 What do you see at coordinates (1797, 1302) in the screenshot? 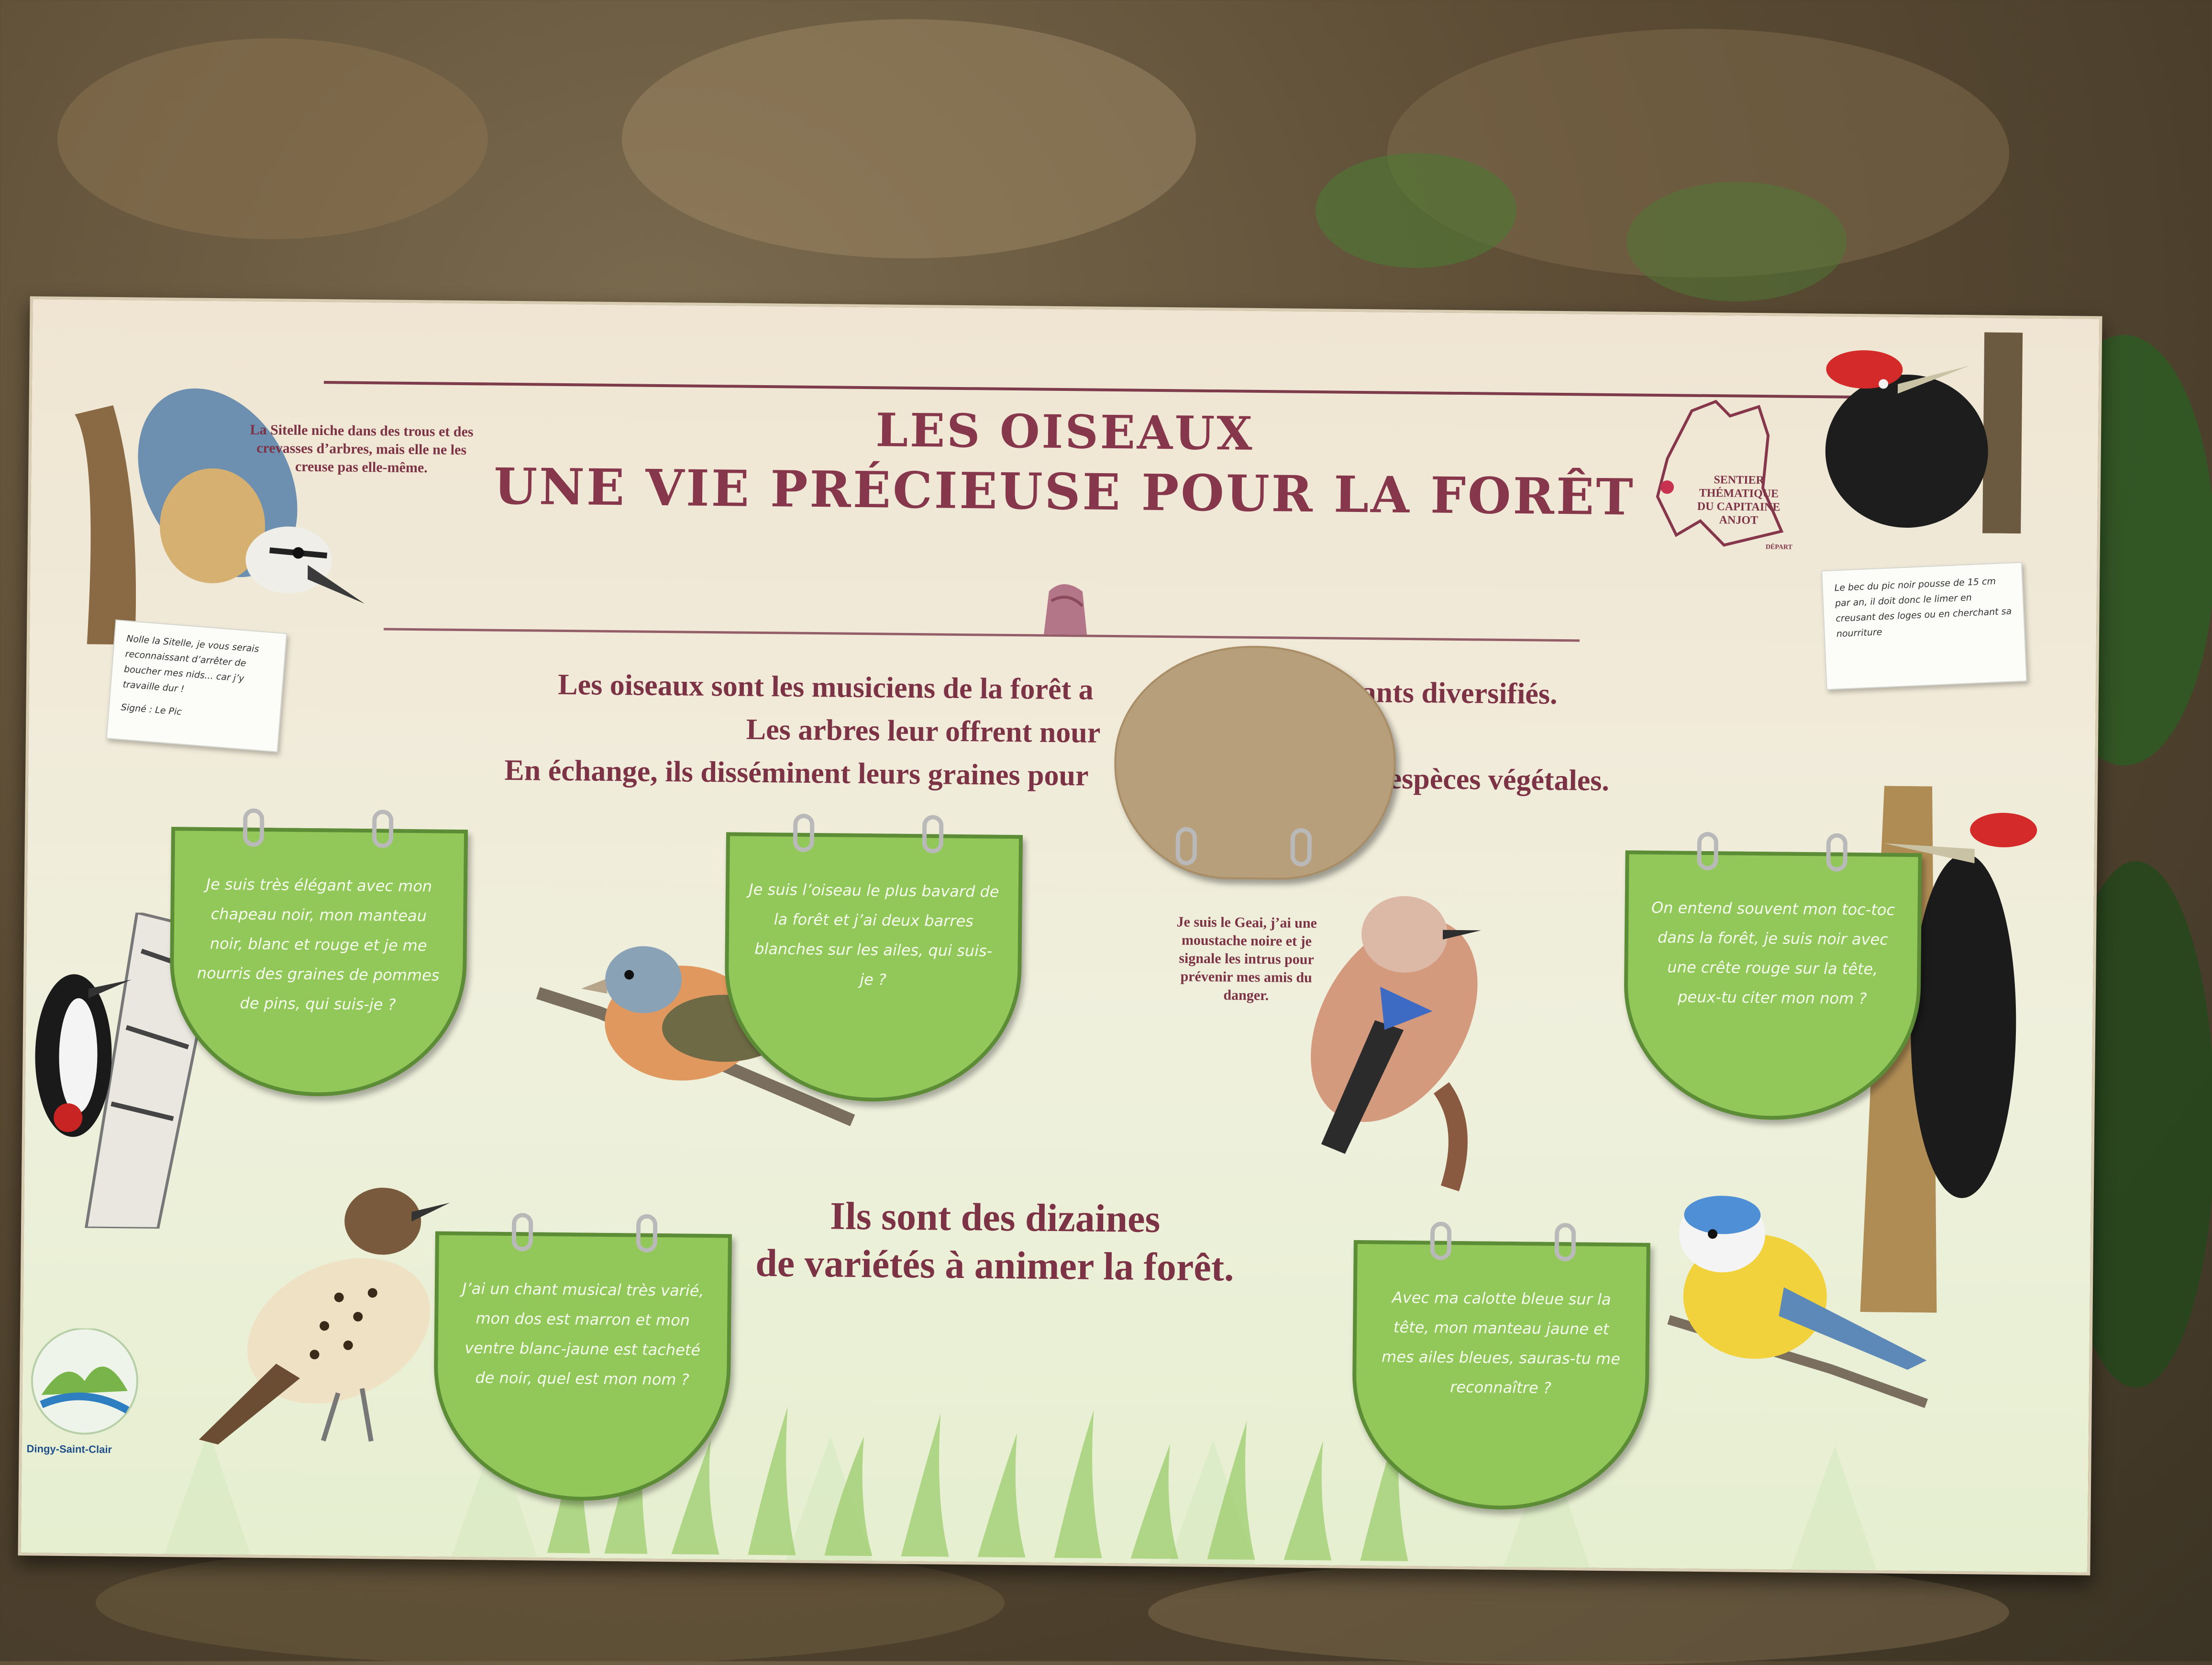
I see `blue-tit-illustration` at bounding box center [1797, 1302].